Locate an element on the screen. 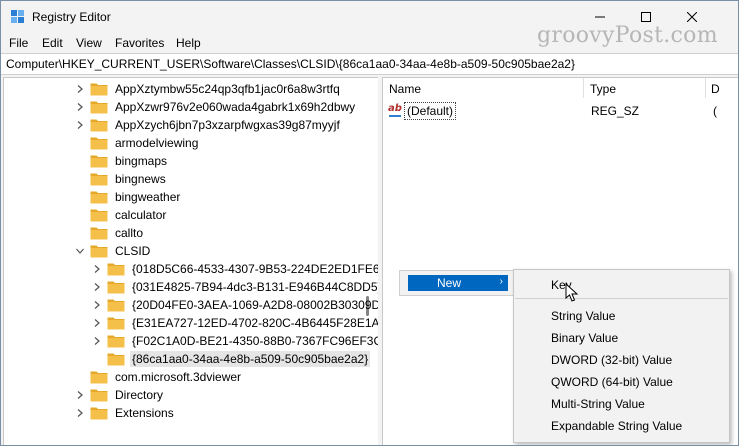 The height and width of the screenshot is (446, 739). tree-item: {F02C1A0D-BE21-4350-88B0-7367FC96EF3C} is located at coordinates (234, 341).